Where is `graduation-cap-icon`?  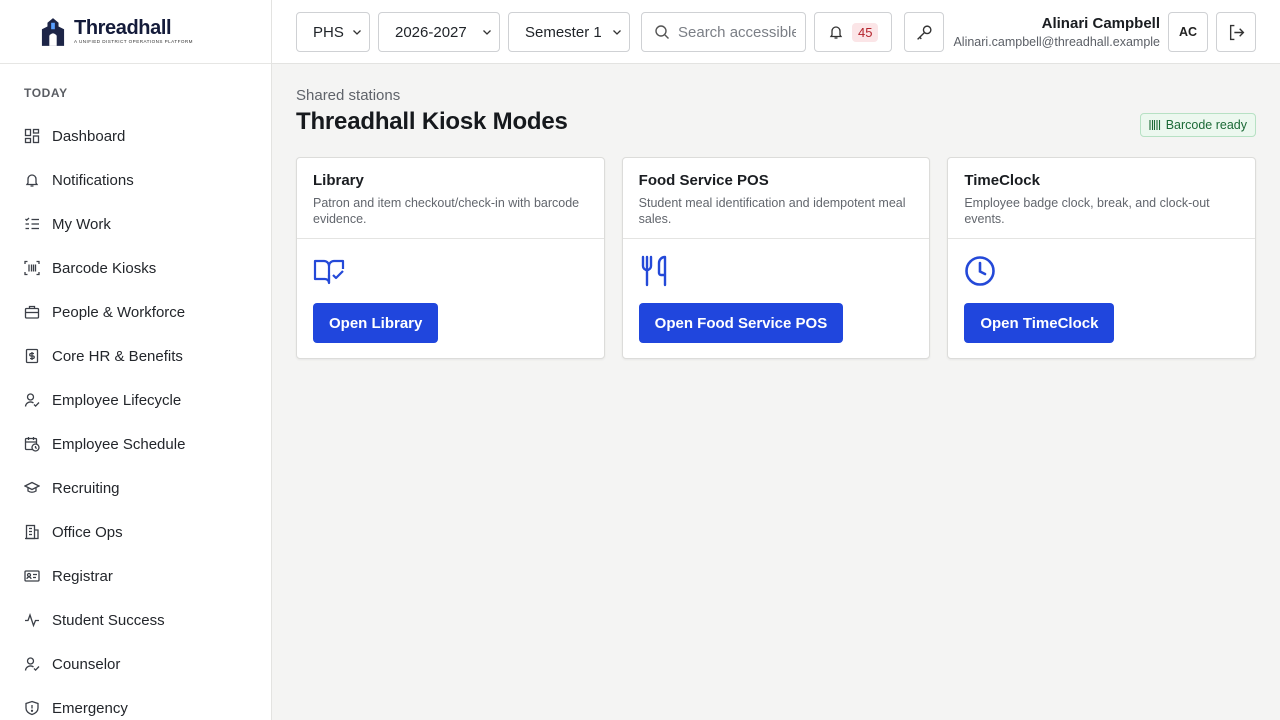 graduation-cap-icon is located at coordinates (32, 488).